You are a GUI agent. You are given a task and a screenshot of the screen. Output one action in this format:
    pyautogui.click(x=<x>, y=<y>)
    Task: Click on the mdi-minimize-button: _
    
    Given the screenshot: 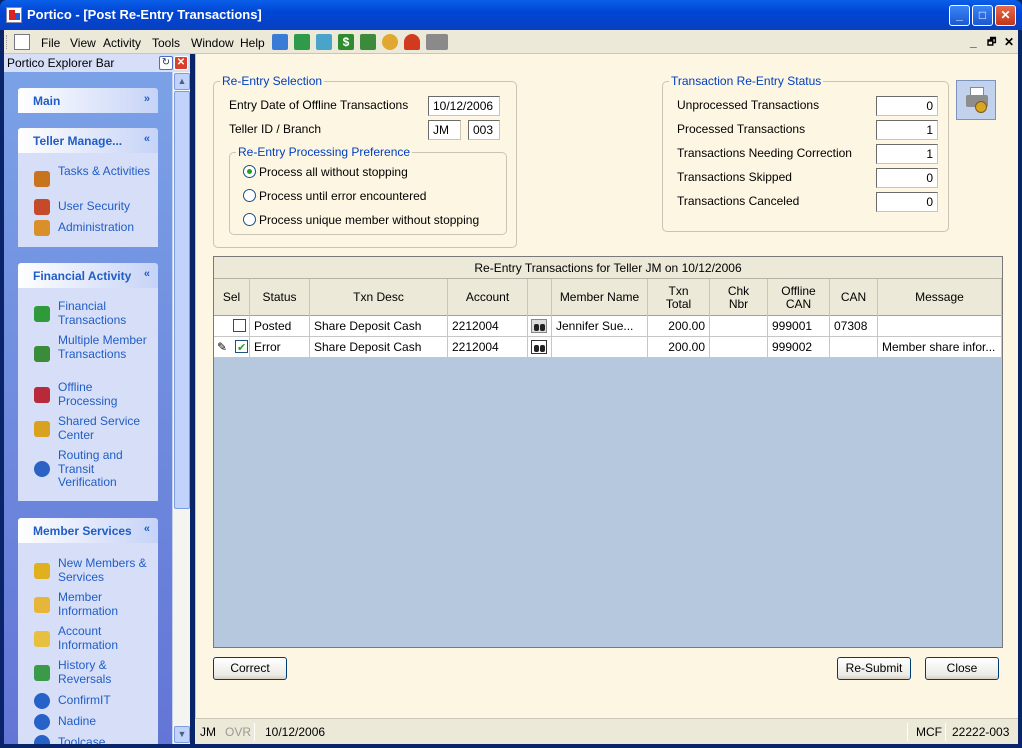 What is the action you would take?
    pyautogui.click(x=973, y=42)
    